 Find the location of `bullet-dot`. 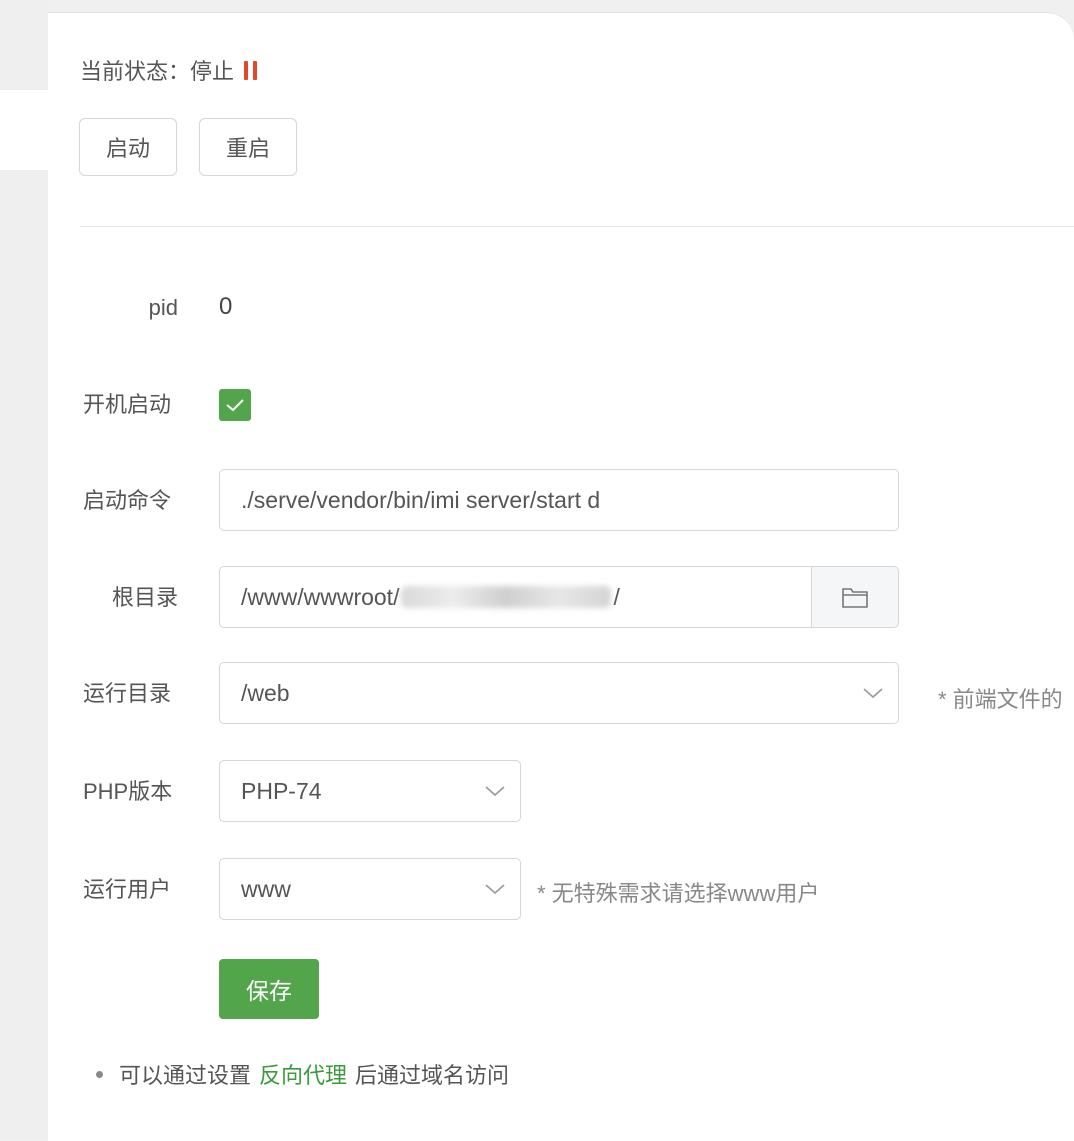

bullet-dot is located at coordinates (99, 1074).